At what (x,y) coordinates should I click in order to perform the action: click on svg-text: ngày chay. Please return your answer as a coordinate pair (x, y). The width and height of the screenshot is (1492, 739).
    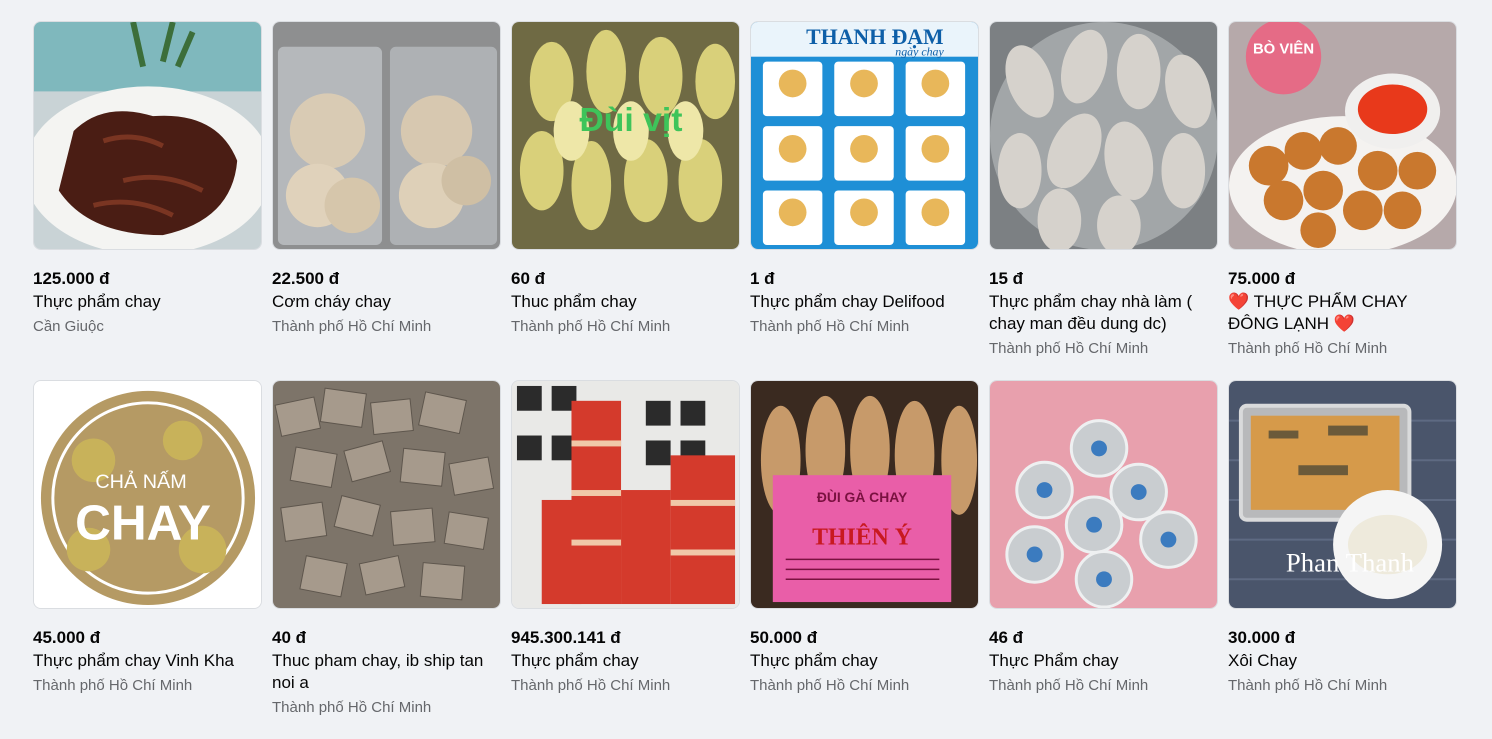
    Looking at the image, I should click on (919, 52).